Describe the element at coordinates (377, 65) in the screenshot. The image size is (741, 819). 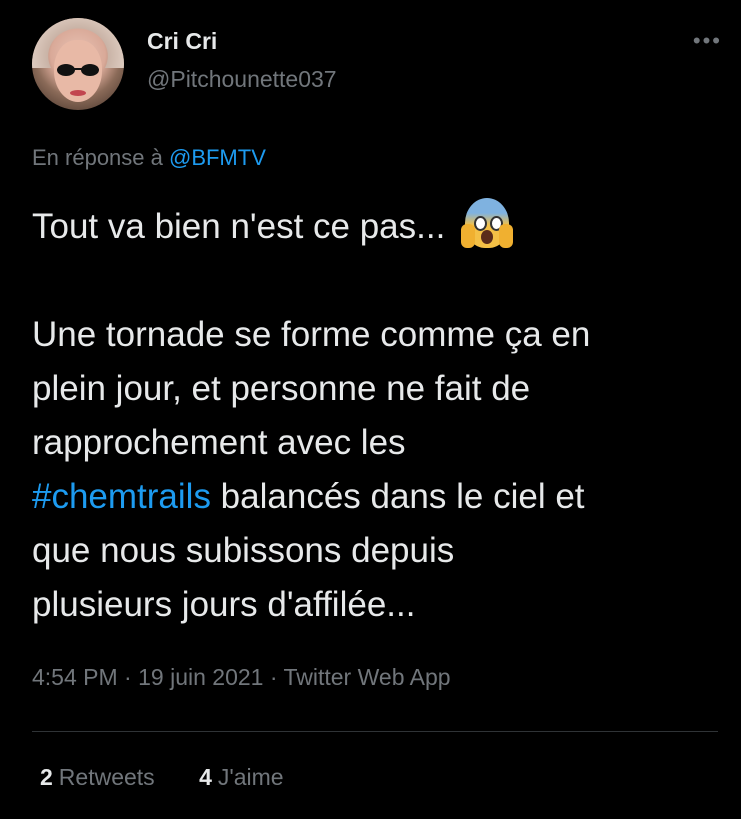
I see `tweet-header: Cri Cri @Pitchounette037 •••` at that location.